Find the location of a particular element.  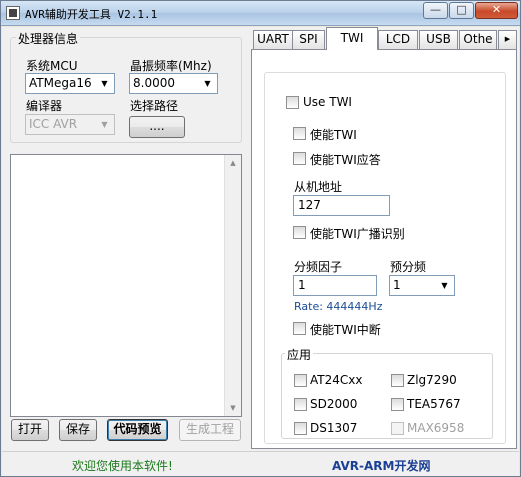

tab-strip: UART SPI TWI LCD USB Othe ▶ is located at coordinates (385, 39).